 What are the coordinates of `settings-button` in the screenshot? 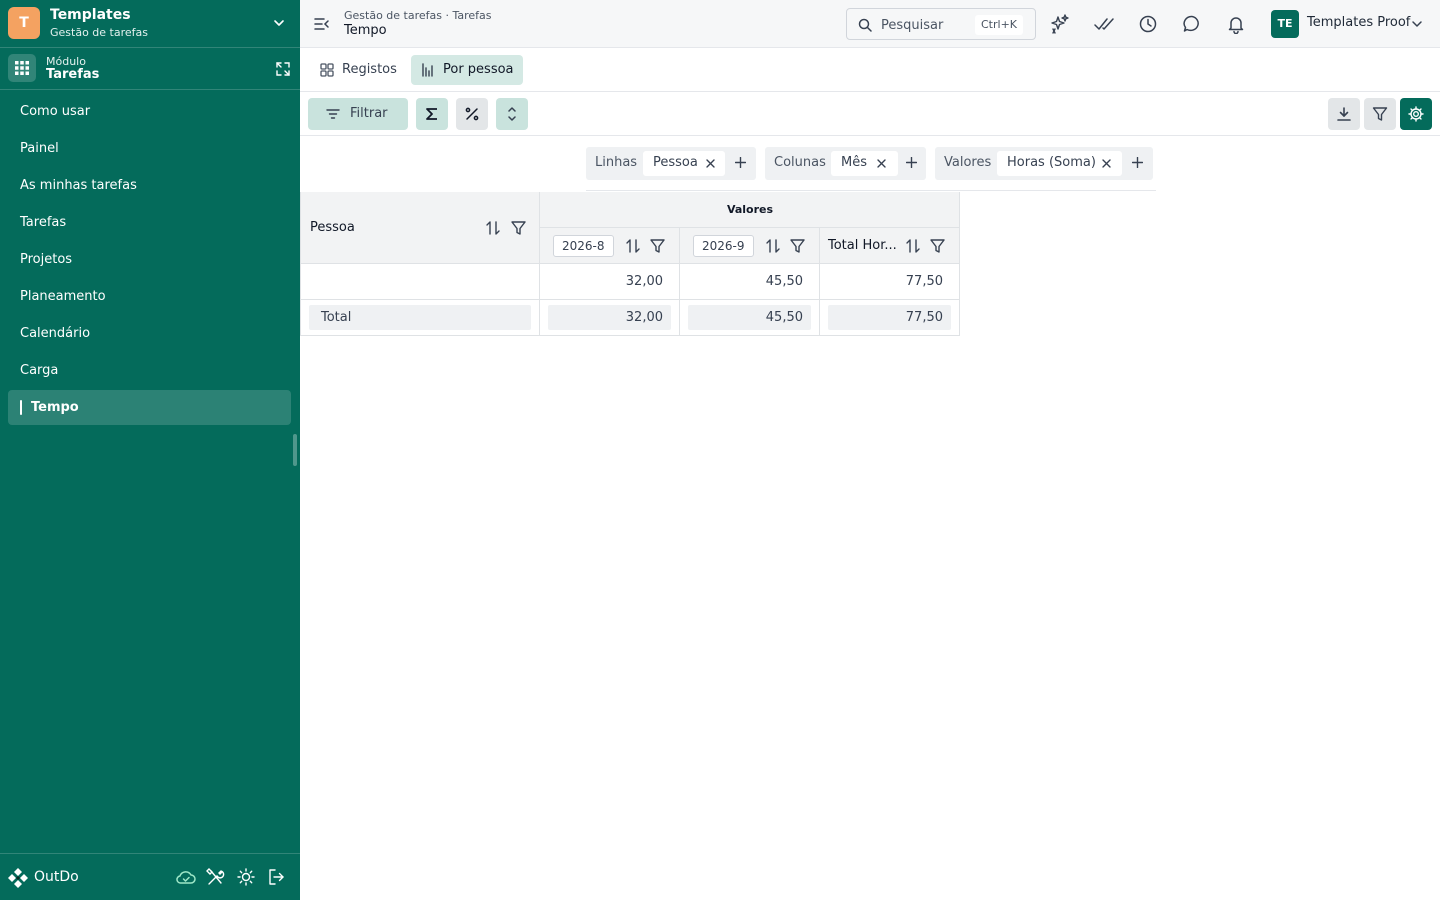 It's located at (1416, 114).